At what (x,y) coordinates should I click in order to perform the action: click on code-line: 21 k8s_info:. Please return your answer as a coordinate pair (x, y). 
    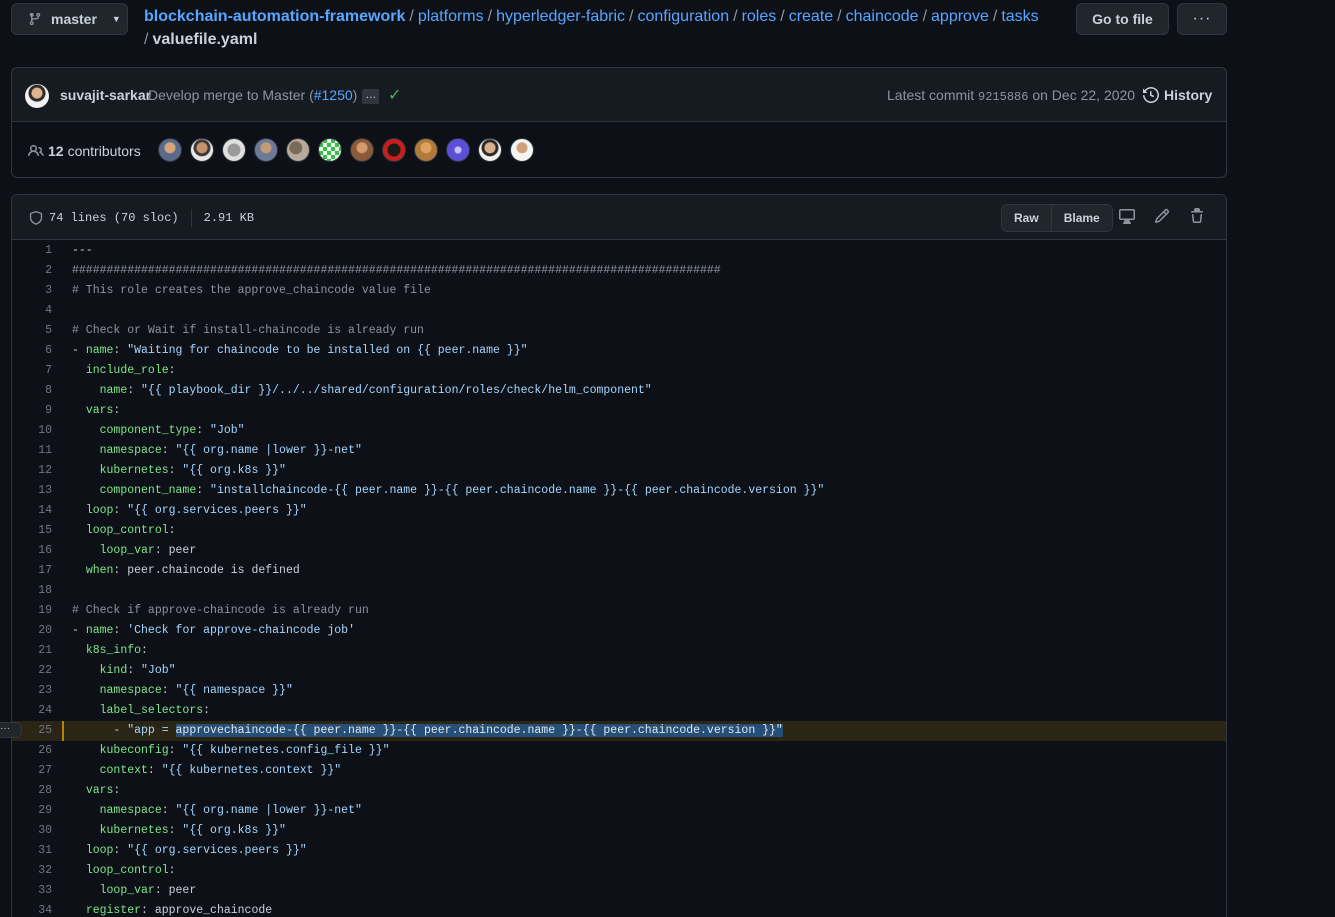
    Looking at the image, I should click on (619, 651).